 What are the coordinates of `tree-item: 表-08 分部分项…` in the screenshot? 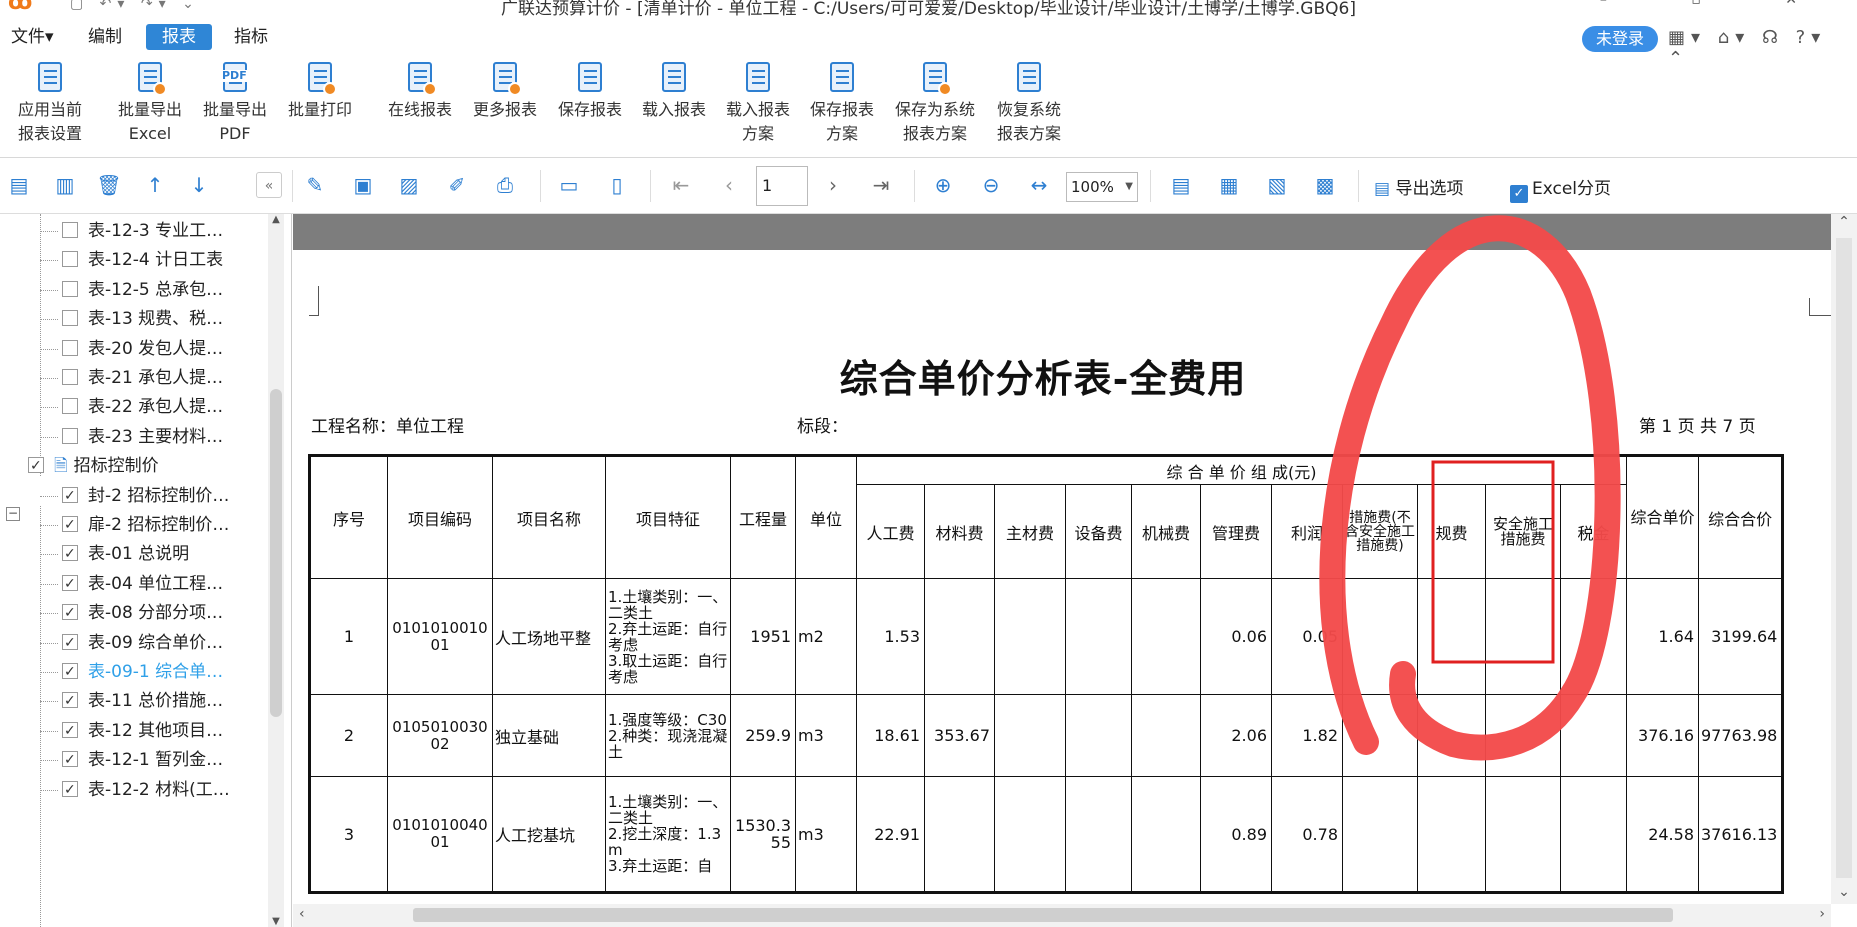 It's located at (131, 613).